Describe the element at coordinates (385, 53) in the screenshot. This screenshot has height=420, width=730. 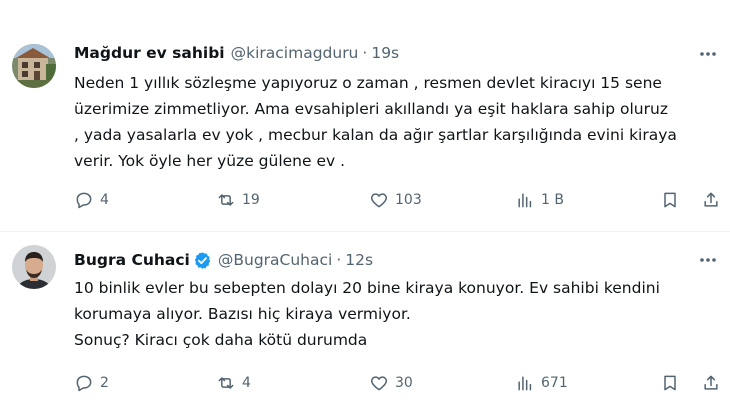
I see `timestamp: 19s` at that location.